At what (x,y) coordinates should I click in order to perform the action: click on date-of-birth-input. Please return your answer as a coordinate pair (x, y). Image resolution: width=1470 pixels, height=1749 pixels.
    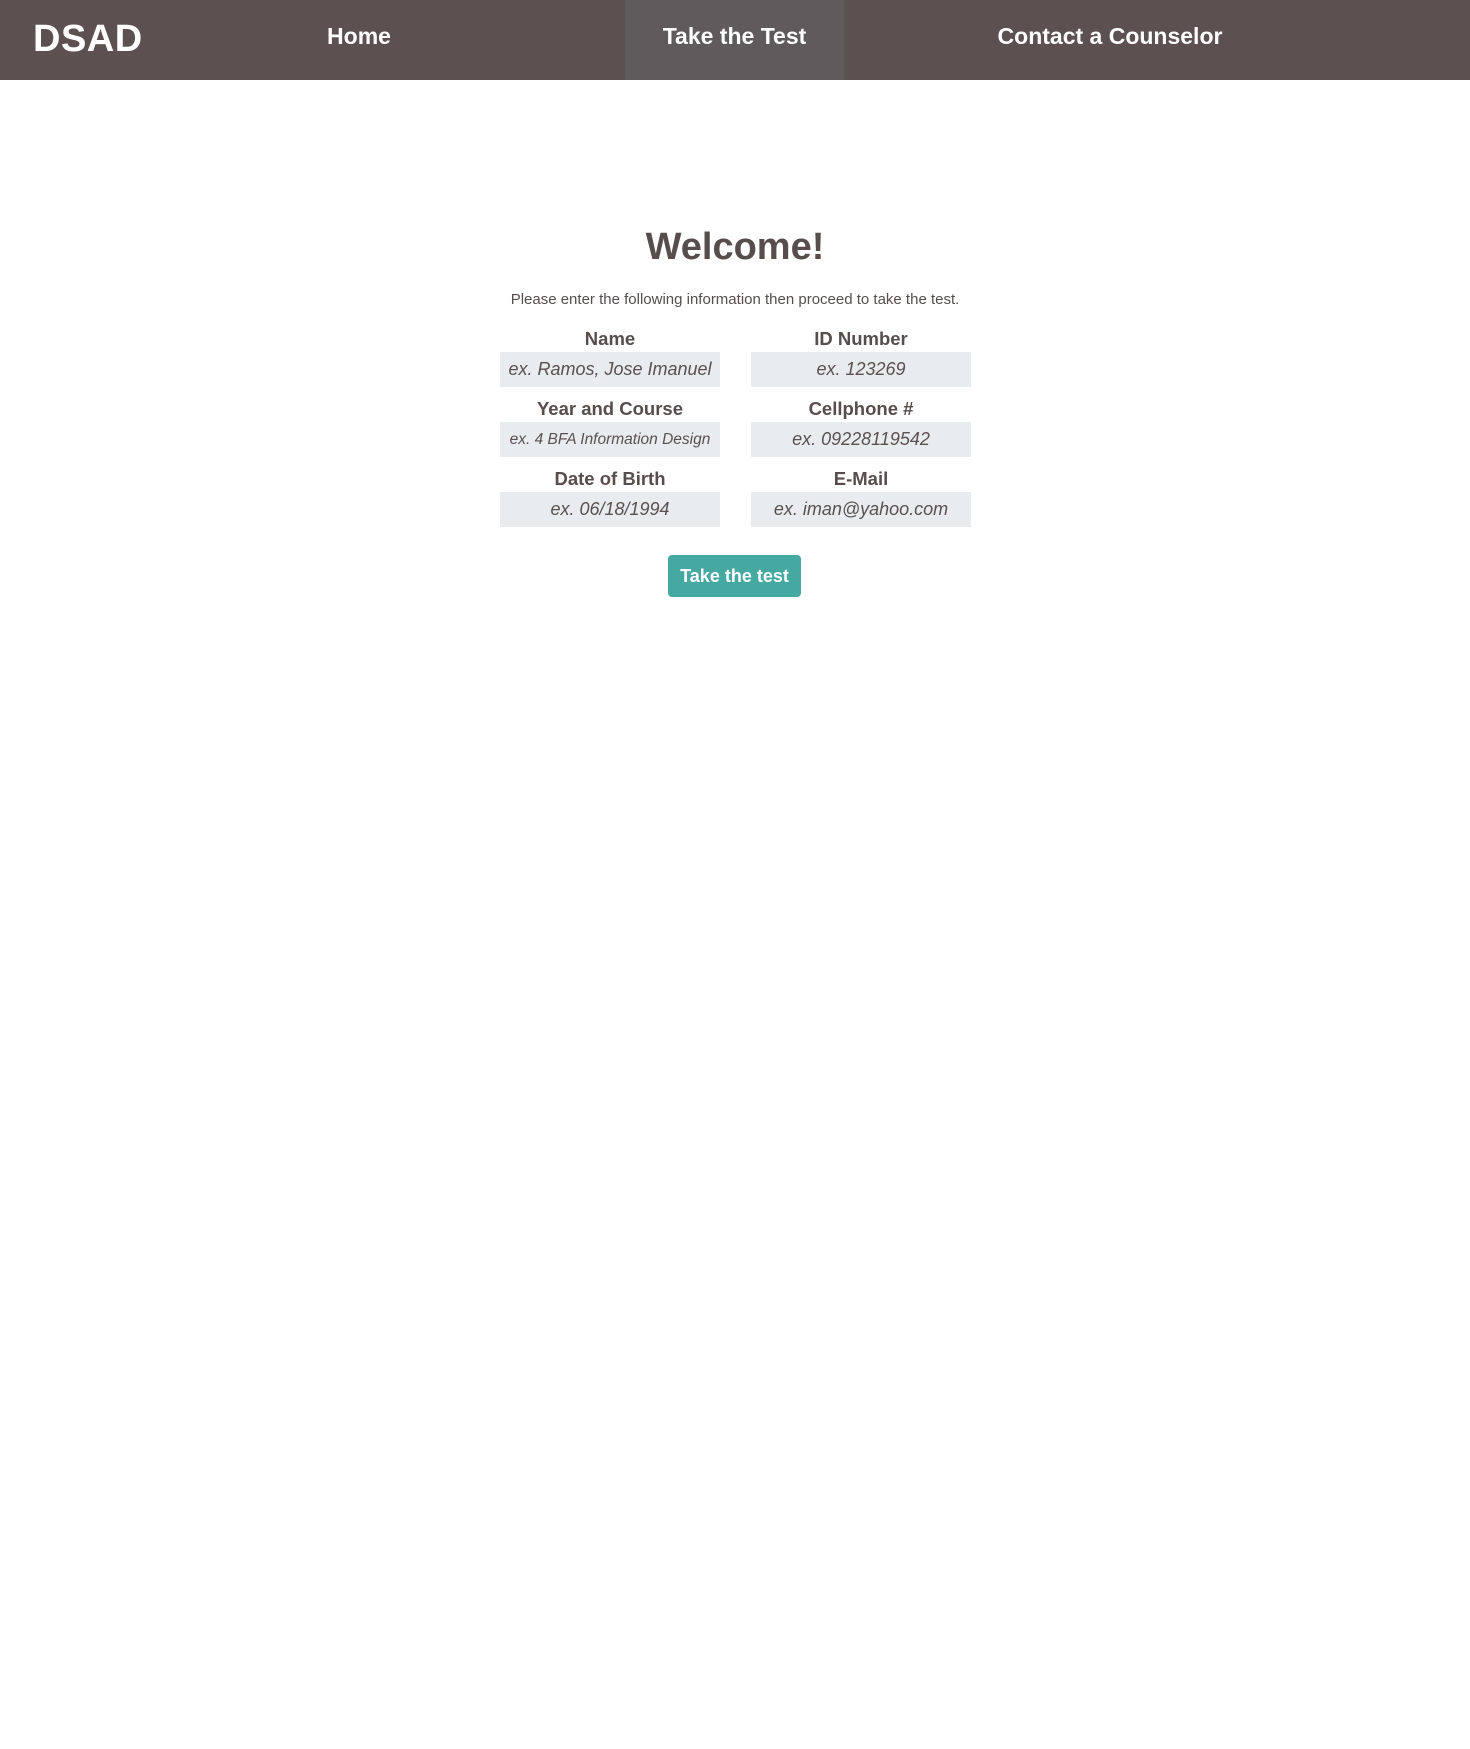
    Looking at the image, I should click on (610, 509).